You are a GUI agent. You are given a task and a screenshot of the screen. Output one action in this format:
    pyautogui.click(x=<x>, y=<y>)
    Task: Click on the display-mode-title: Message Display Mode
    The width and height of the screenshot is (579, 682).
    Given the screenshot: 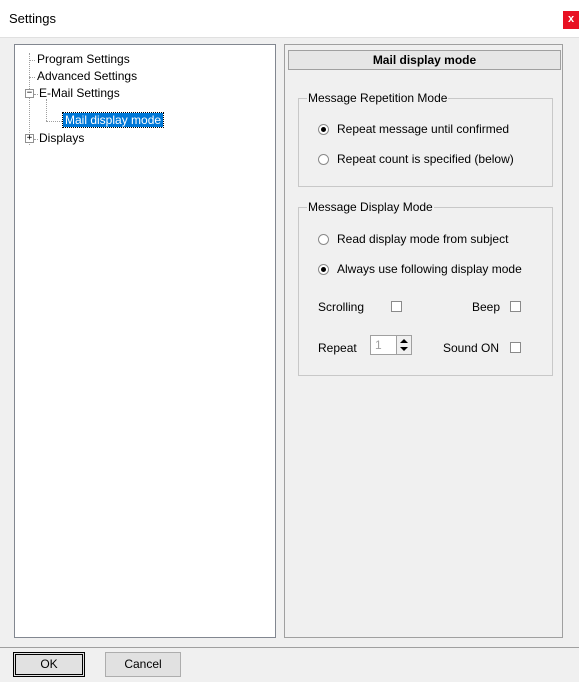 What is the action you would take?
    pyautogui.click(x=370, y=207)
    